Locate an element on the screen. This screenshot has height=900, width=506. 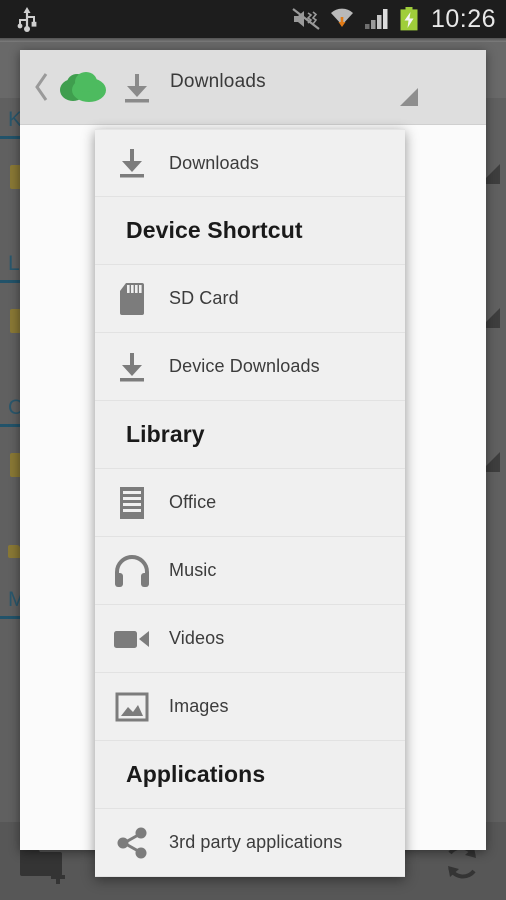
menu-section-label: Library is located at coordinates (165, 434).